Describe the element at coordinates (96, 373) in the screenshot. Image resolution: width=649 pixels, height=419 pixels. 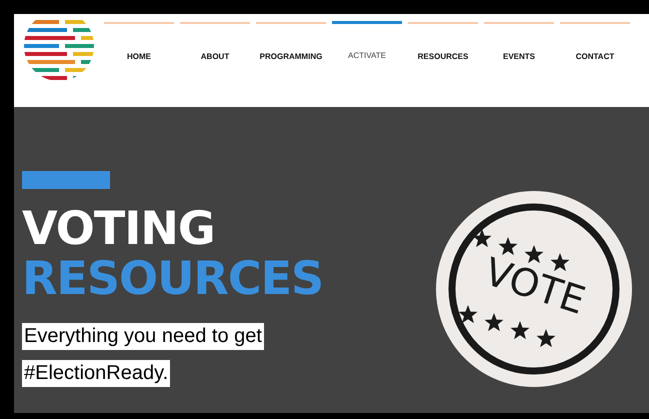
I see `hero-subtitle: #ElectionReady.` at that location.